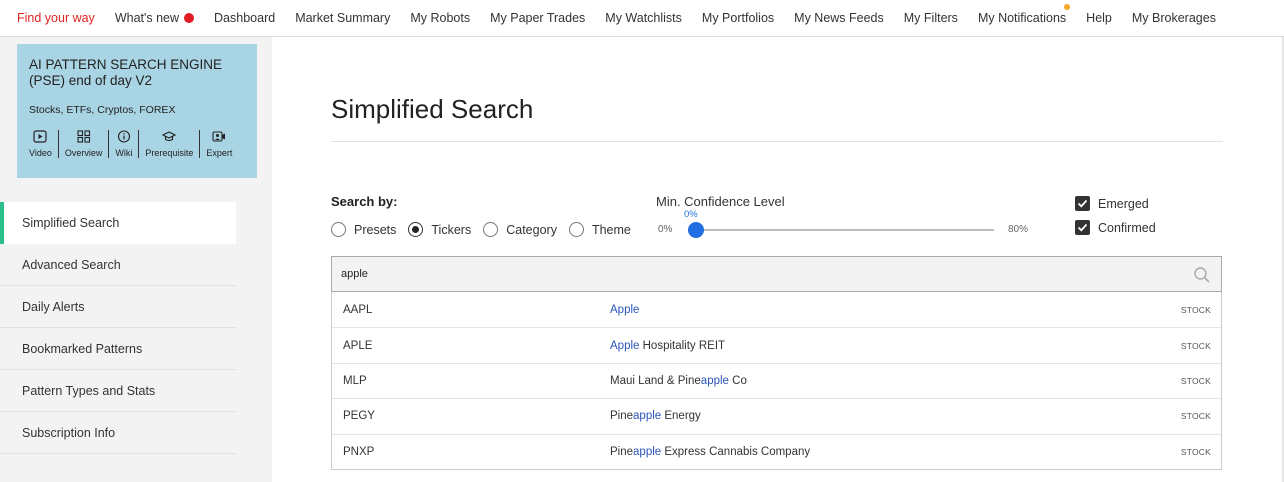 This screenshot has width=1284, height=482. Describe the element at coordinates (170, 144) in the screenshot. I see `pse-link-prerequisite: Prerequisite` at that location.